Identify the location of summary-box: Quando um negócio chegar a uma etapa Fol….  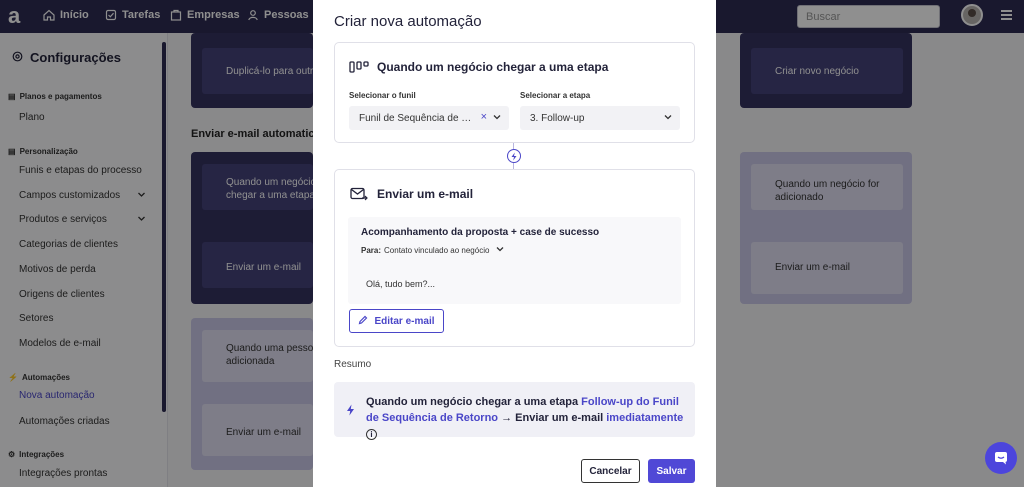
(514, 411).